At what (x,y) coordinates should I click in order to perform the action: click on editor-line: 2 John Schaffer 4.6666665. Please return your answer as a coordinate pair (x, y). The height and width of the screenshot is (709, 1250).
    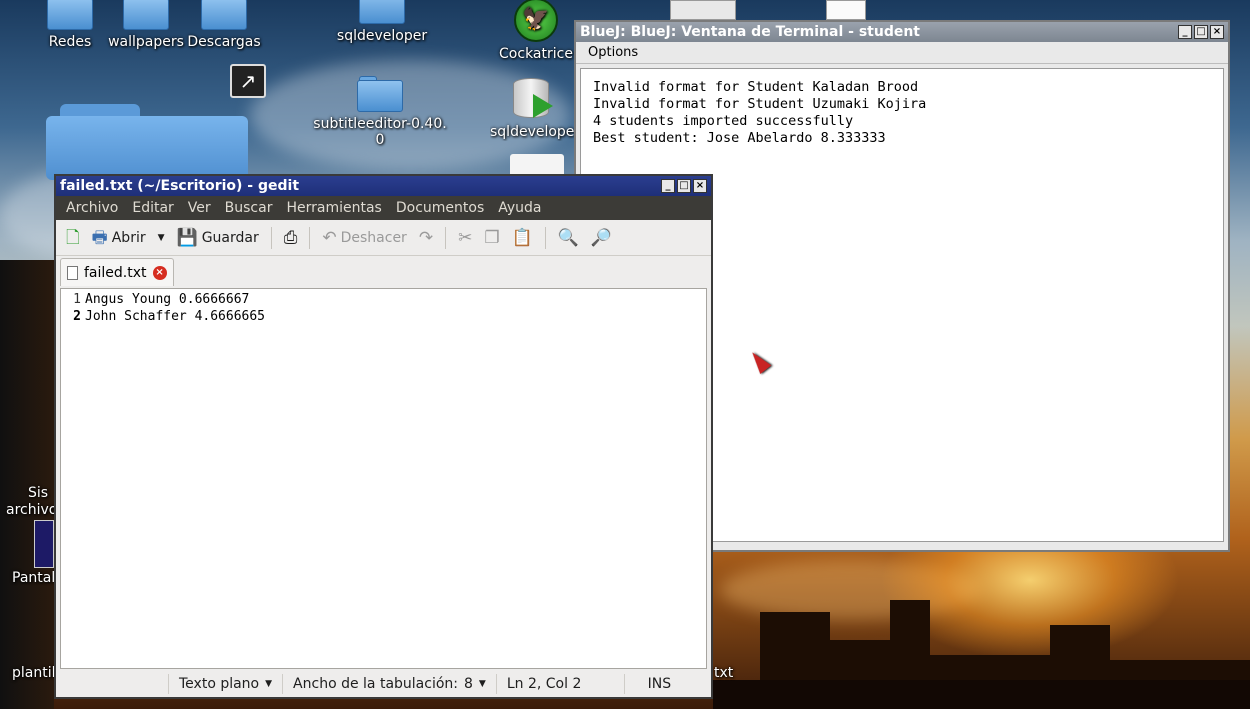
    Looking at the image, I should click on (383, 316).